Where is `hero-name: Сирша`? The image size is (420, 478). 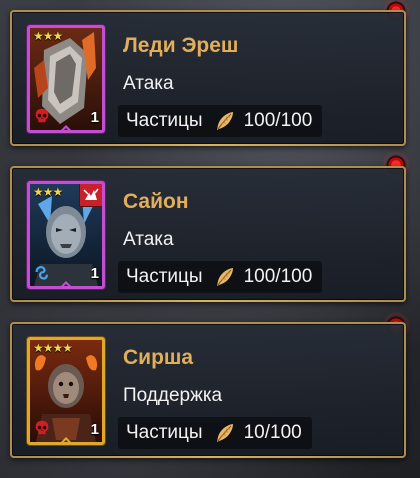 hero-name: Сирша is located at coordinates (158, 357).